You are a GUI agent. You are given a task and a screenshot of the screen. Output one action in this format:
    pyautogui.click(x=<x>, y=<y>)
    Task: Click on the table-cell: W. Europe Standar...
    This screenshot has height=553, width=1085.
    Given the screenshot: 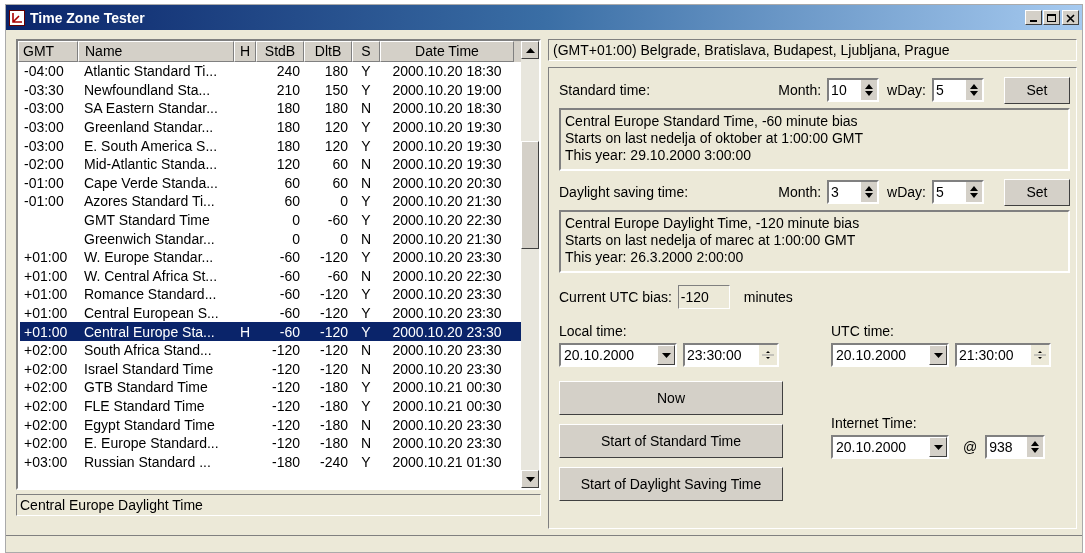 What is the action you would take?
    pyautogui.click(x=149, y=257)
    